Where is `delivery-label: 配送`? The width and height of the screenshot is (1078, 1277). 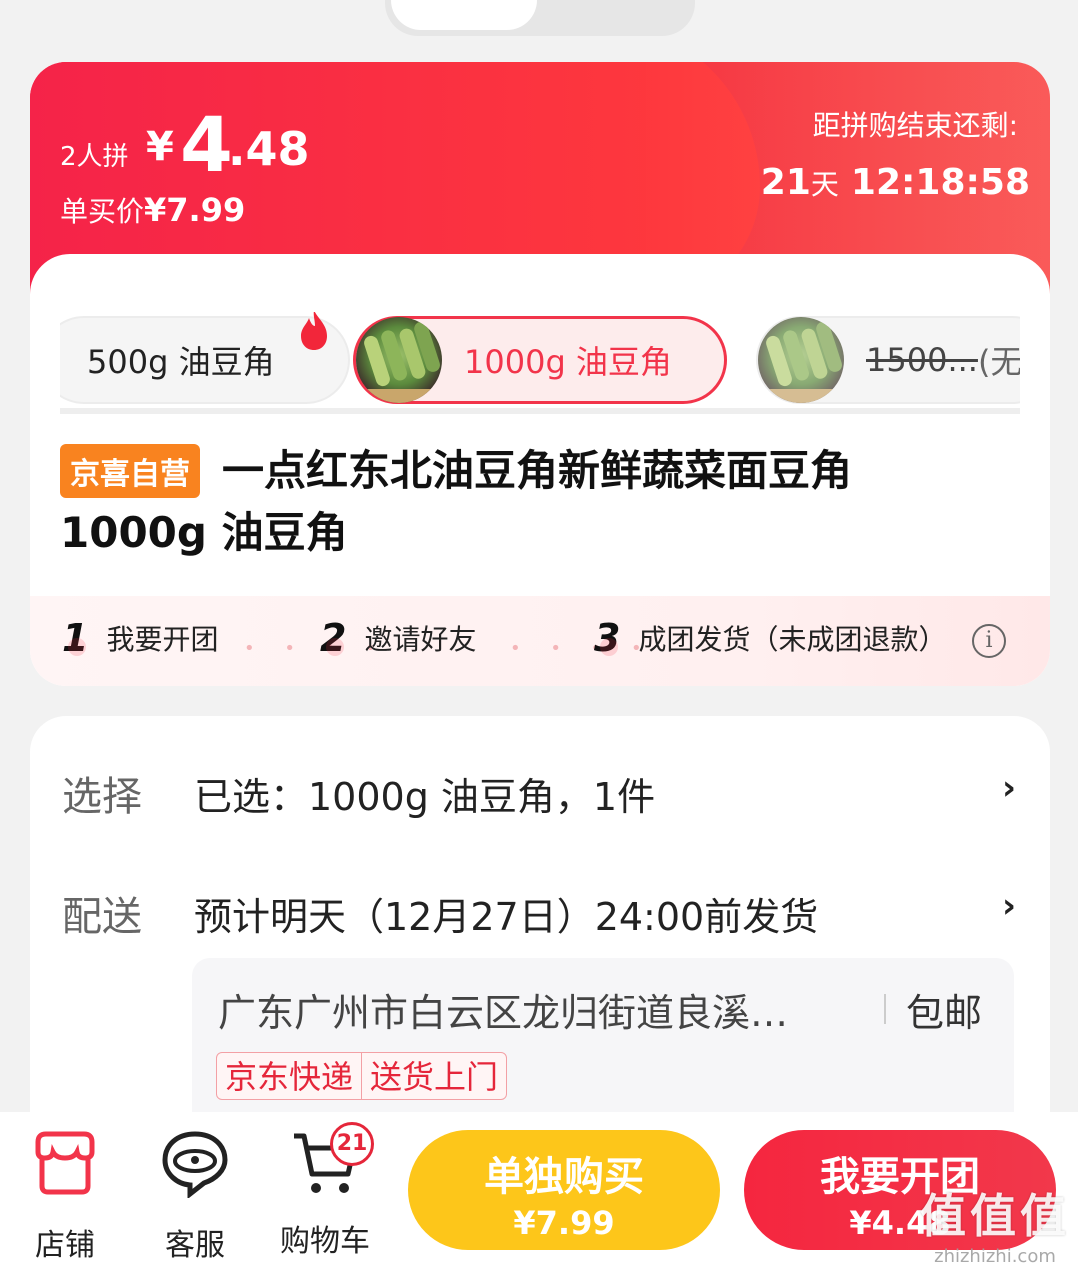
delivery-label: 配送 is located at coordinates (102, 917).